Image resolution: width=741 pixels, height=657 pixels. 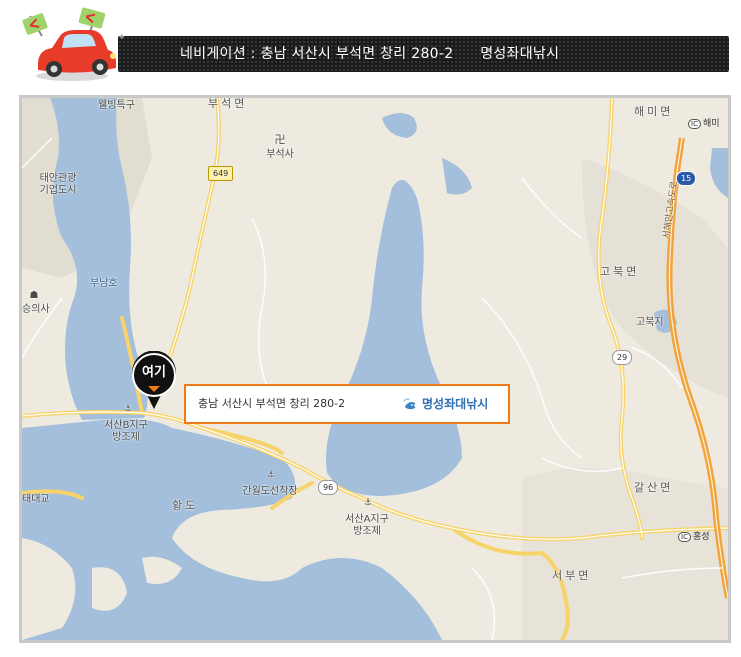 I want to click on haemi-ic-badge: IC 해미, so click(x=704, y=122).